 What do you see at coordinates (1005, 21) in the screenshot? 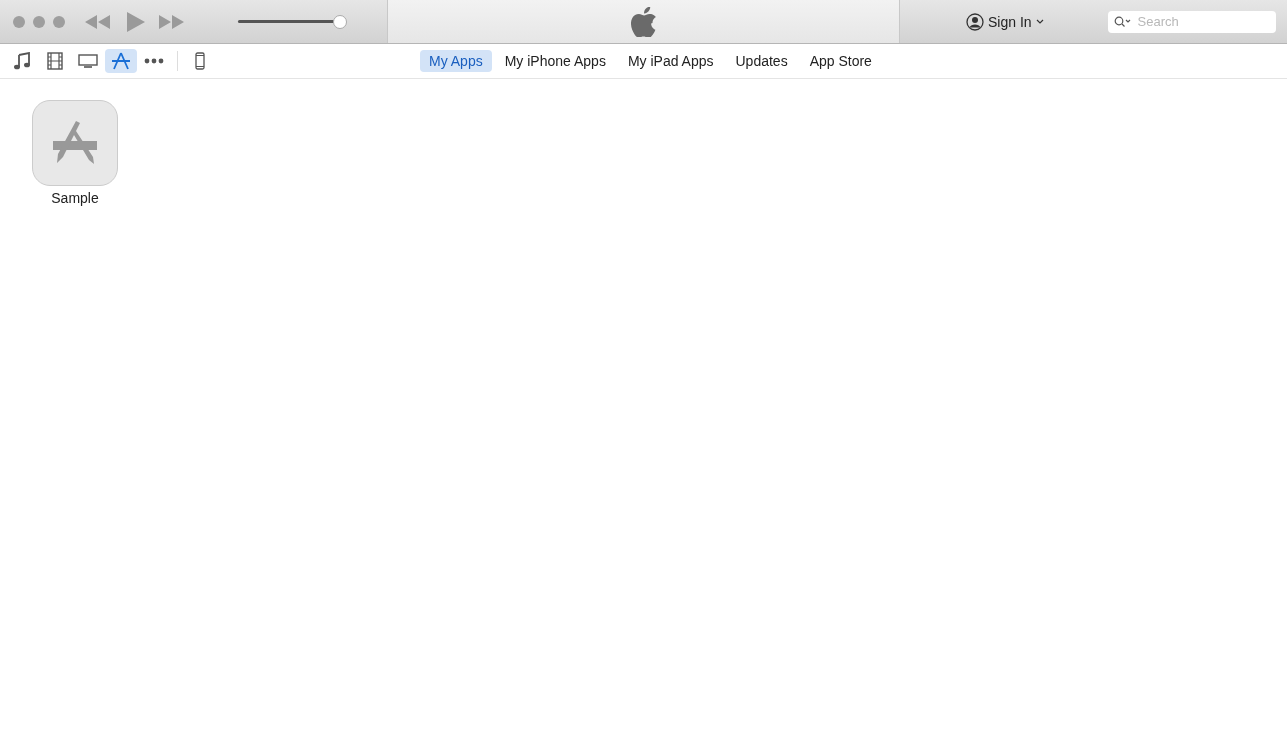
I see `sign-in-button: Sign In` at bounding box center [1005, 21].